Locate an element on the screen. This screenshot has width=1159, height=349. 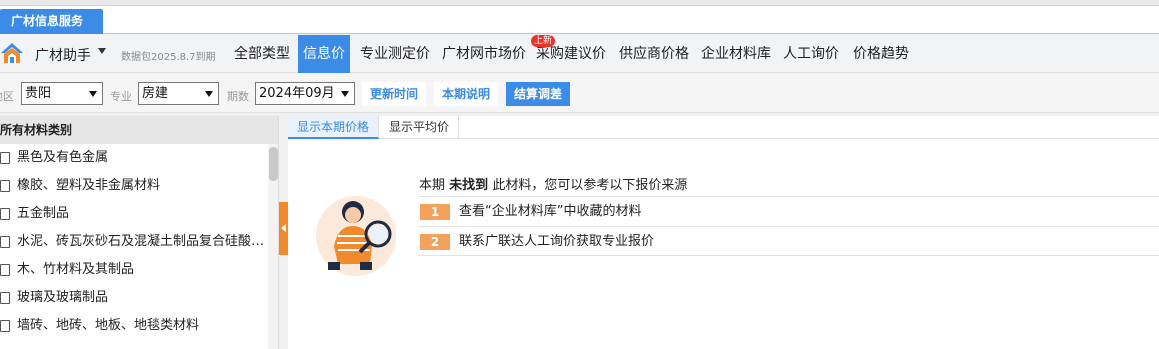
tab-current-price: 显示本期价格 is located at coordinates (334, 127).